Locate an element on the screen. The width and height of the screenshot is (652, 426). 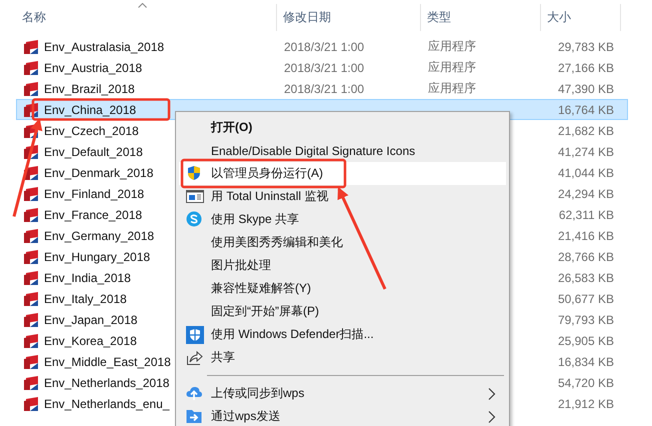
size-cell: 16,834 KB is located at coordinates (586, 361).